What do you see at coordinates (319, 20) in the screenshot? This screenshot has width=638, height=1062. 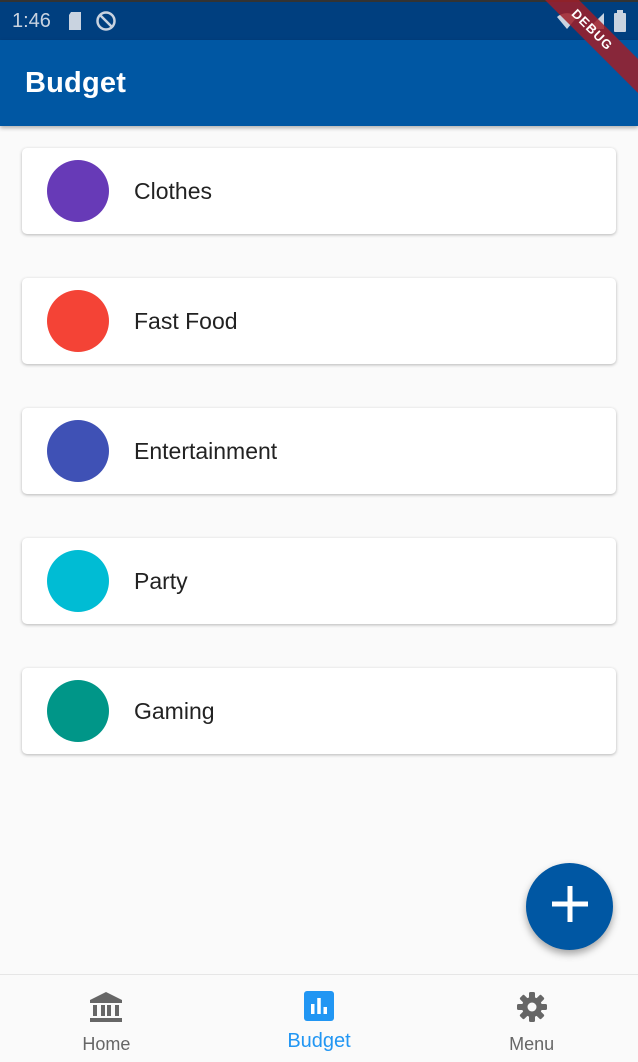 I see `status-bar: 1:46` at bounding box center [319, 20].